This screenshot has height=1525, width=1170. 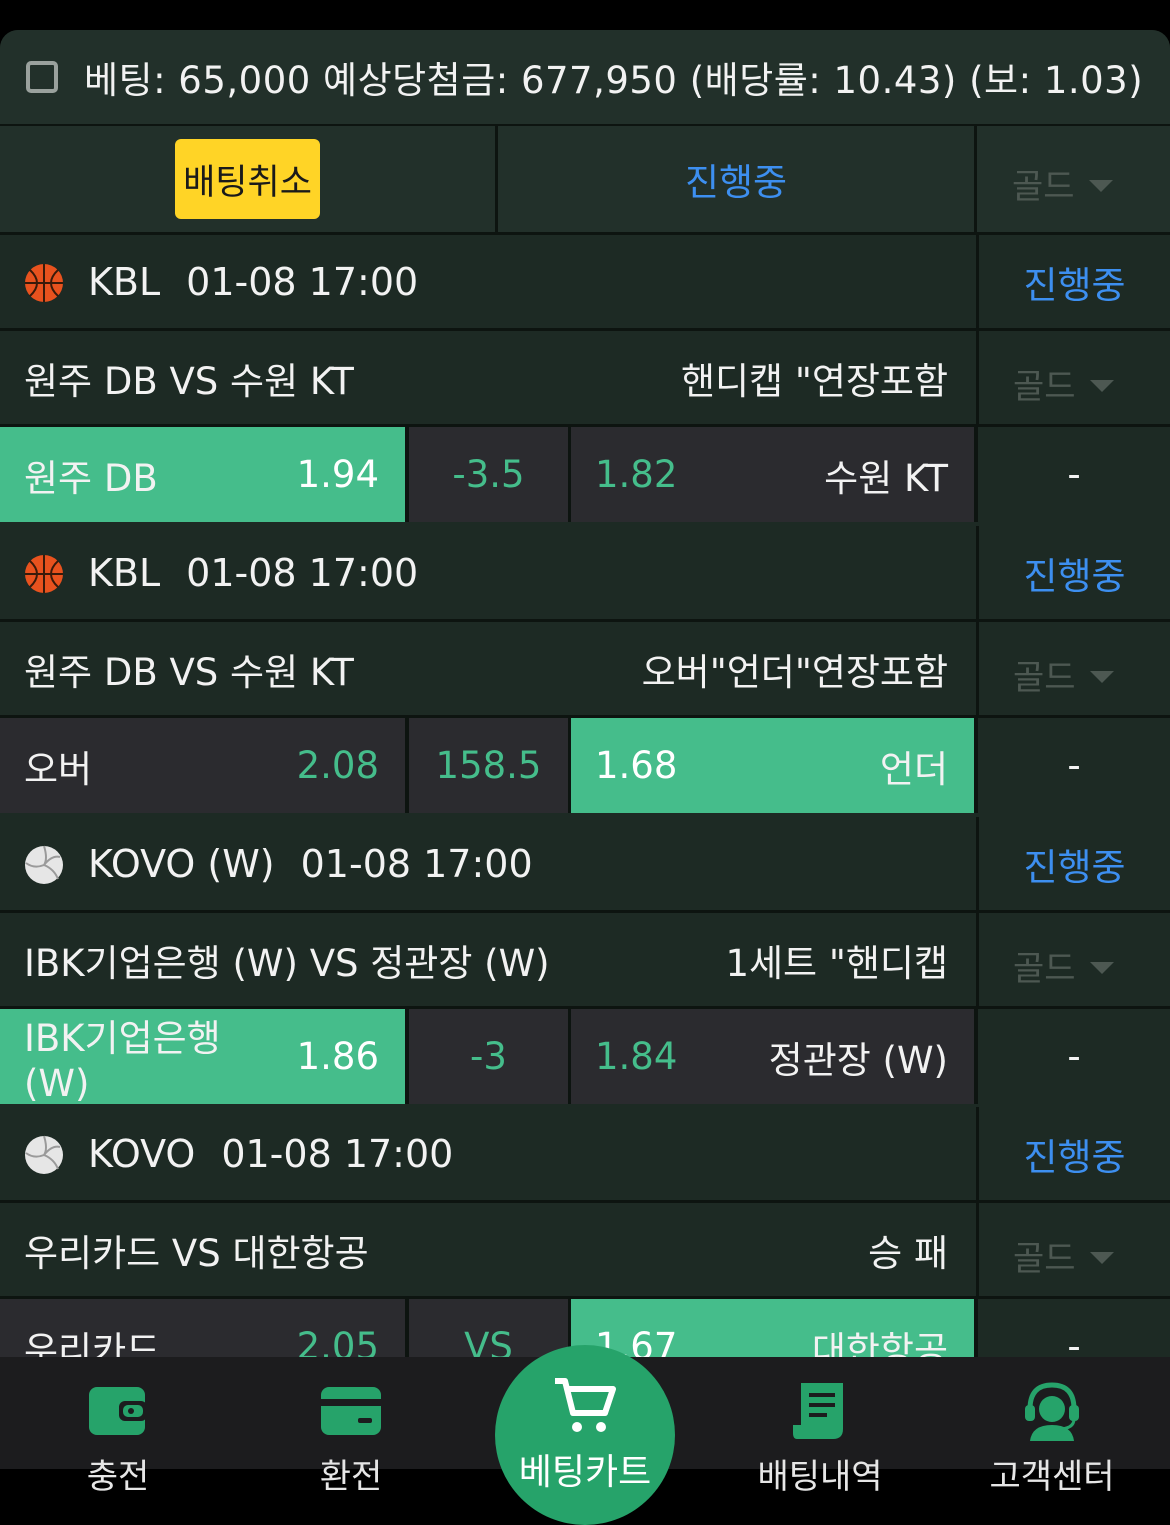 What do you see at coordinates (181, 863) in the screenshot?
I see `league-name: KOVO (W)` at bounding box center [181, 863].